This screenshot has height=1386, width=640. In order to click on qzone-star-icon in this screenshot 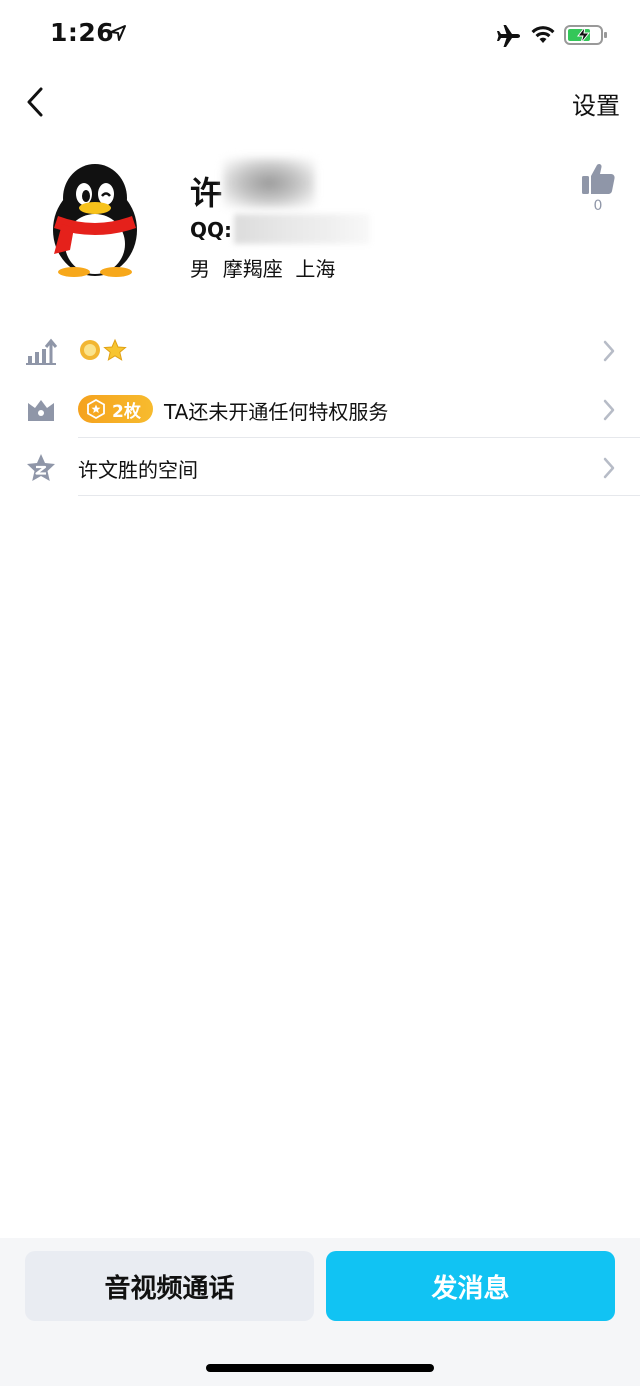, I will do `click(41, 467)`.